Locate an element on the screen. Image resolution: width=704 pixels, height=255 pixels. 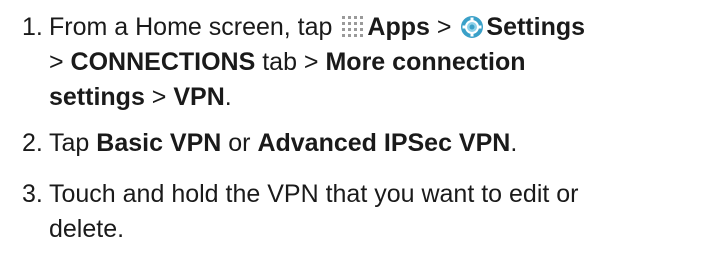
step-number: 2. is located at coordinates (32, 143).